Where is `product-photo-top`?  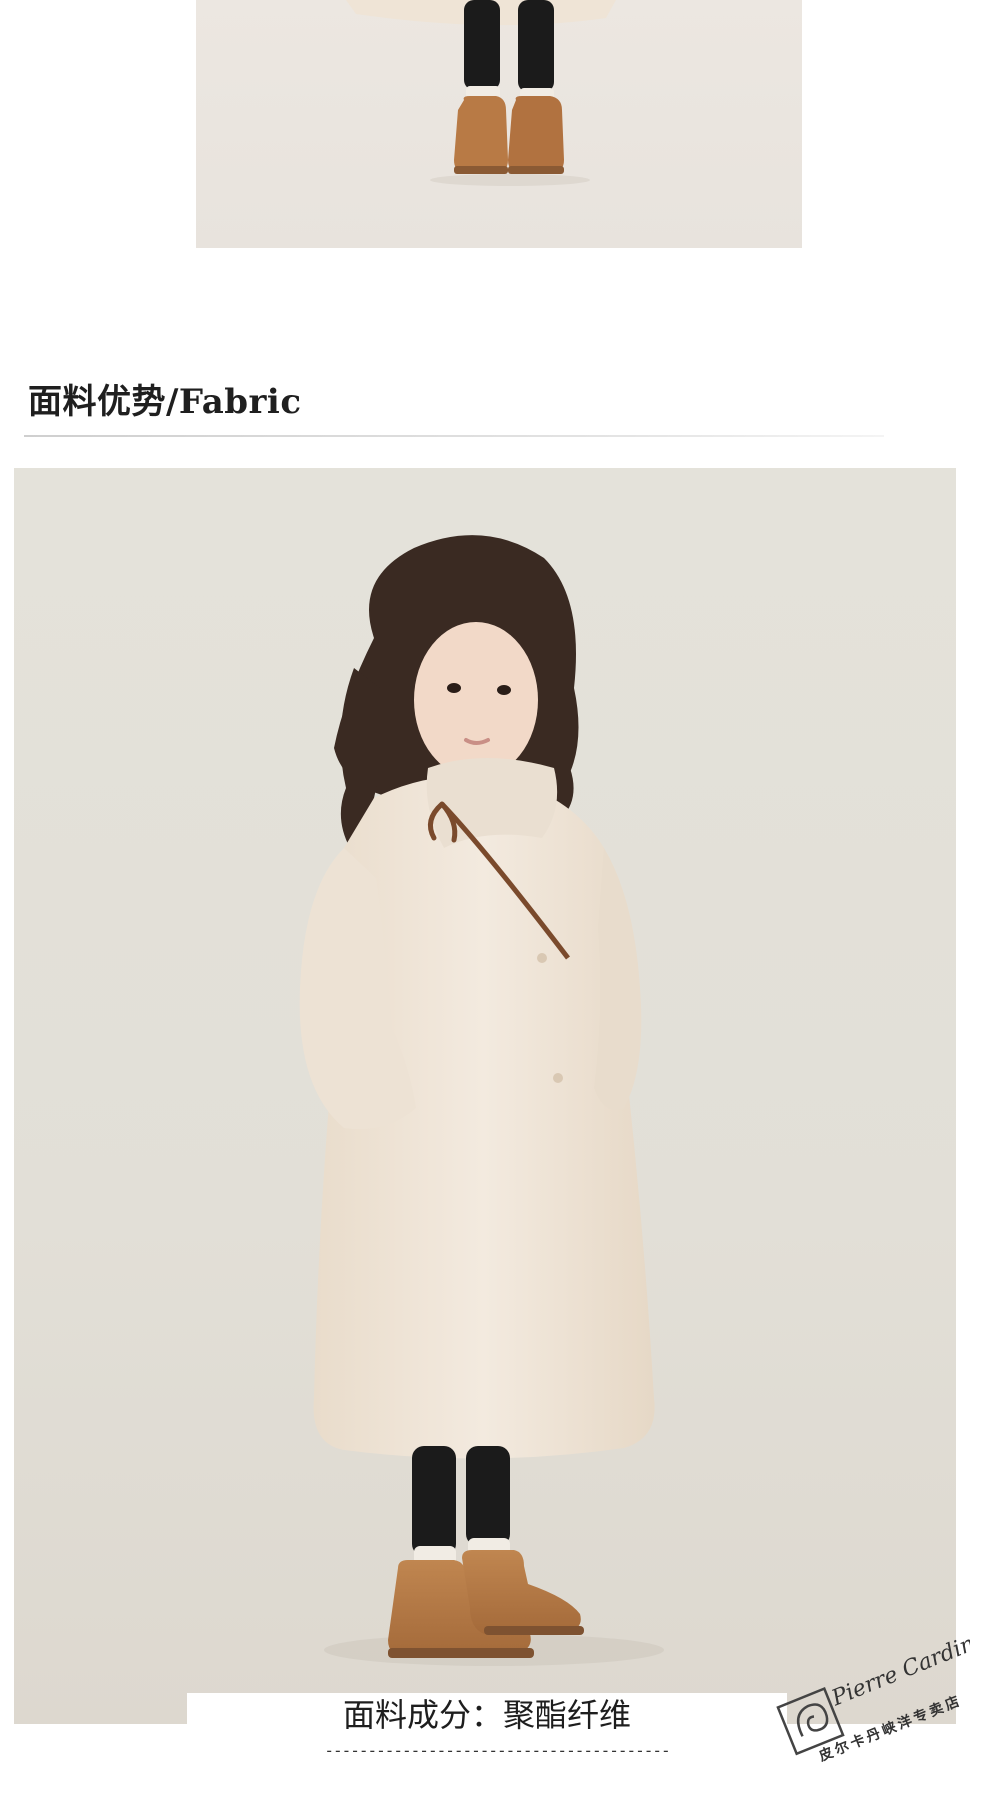 product-photo-top is located at coordinates (499, 124).